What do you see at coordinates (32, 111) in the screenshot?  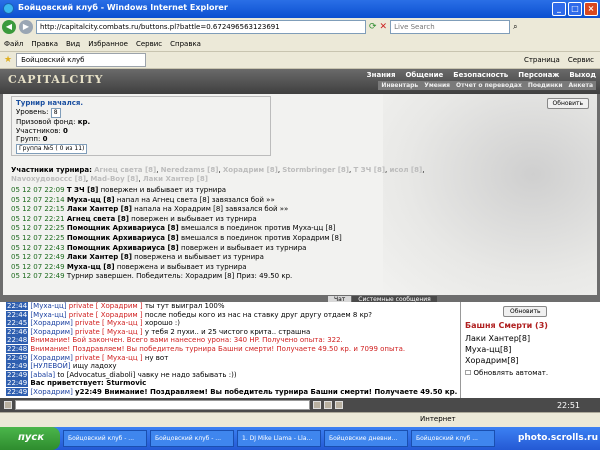 I see `level-label: Уровень:` at bounding box center [32, 111].